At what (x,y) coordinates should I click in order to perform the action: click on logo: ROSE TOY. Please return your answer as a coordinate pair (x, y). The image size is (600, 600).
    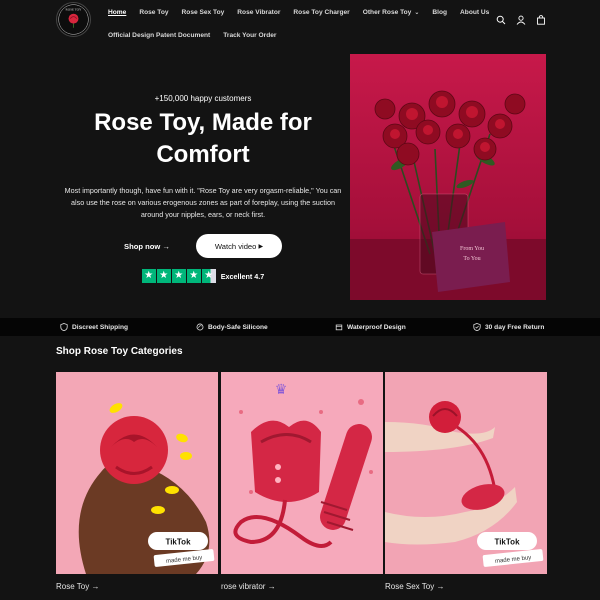
    Looking at the image, I should click on (73, 19).